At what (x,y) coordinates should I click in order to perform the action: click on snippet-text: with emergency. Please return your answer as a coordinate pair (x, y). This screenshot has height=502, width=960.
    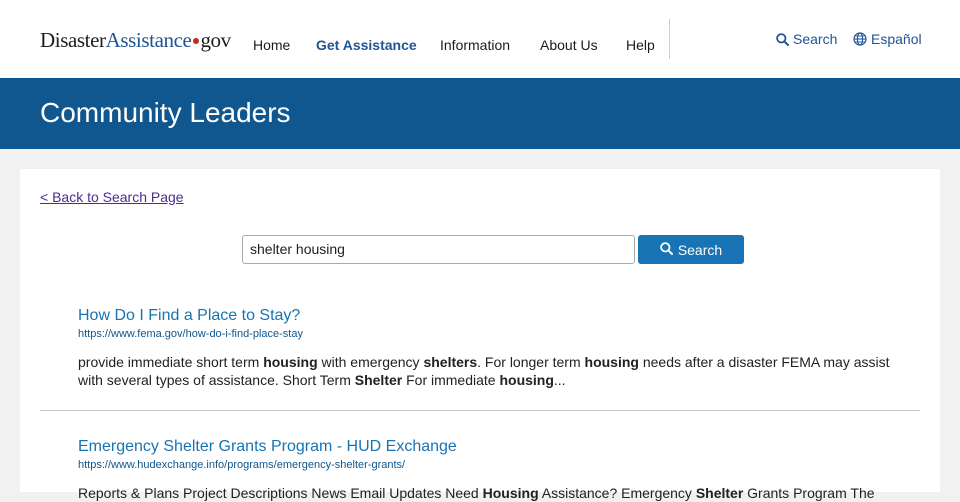
    Looking at the image, I should click on (370, 362).